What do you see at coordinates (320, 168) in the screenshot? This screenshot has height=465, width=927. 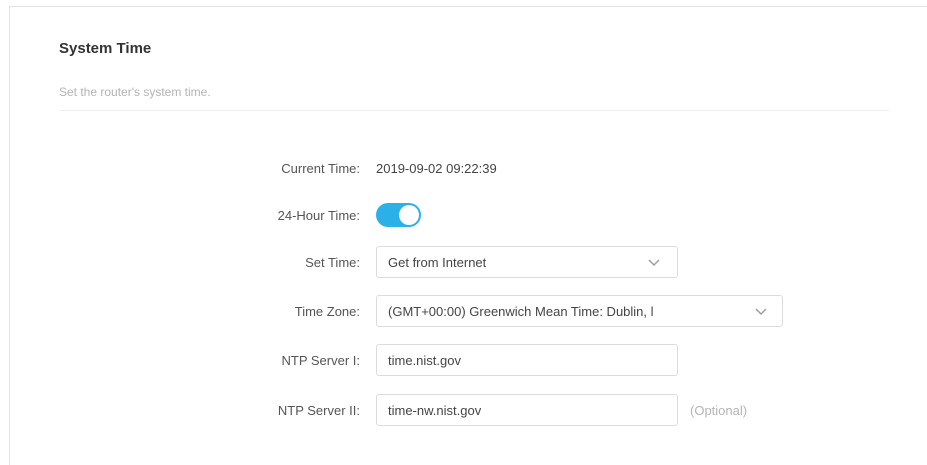 I see `current-time-label: Current Time:` at bounding box center [320, 168].